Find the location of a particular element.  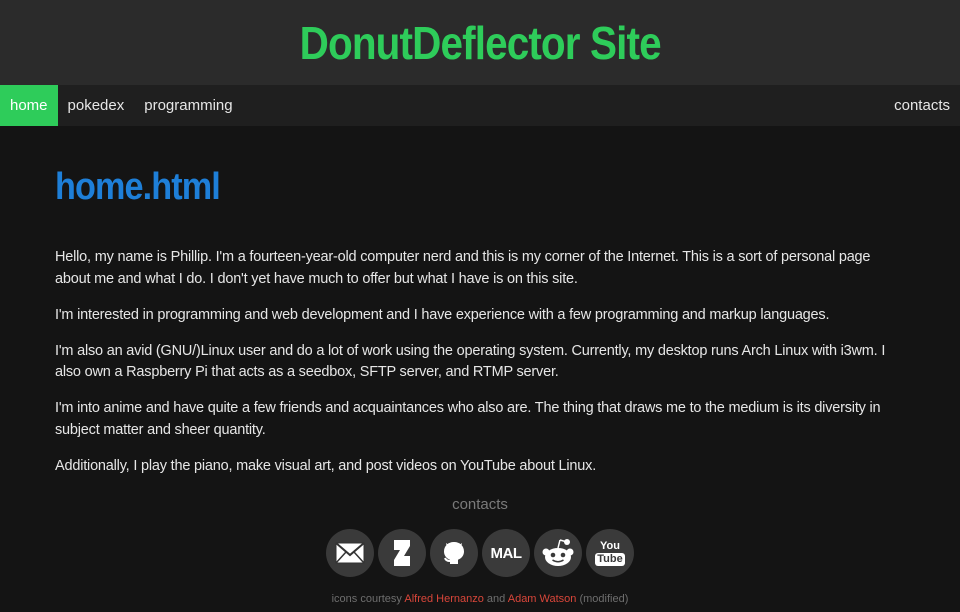

credit-link-adam-watson: Adam Watson is located at coordinates (542, 599).